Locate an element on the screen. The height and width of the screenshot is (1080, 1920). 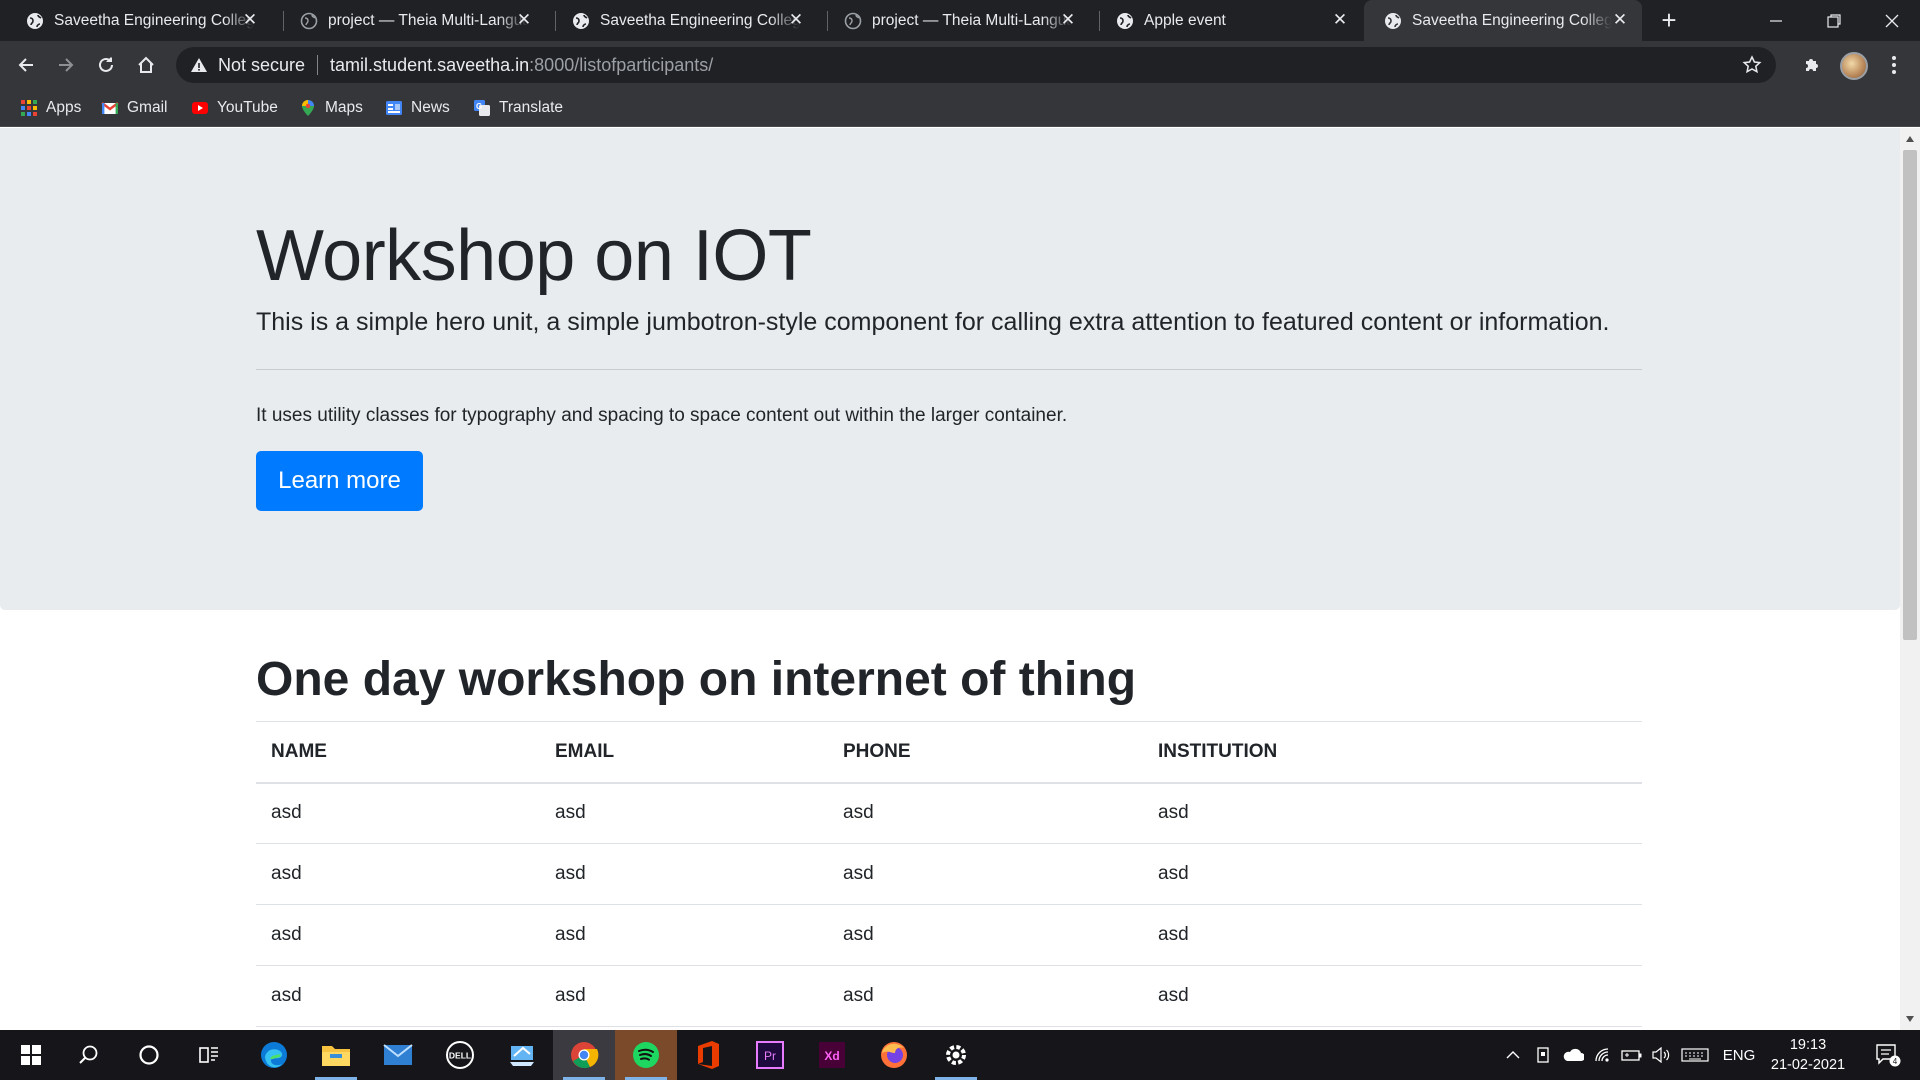
taskbar-spotify is located at coordinates (646, 1055).